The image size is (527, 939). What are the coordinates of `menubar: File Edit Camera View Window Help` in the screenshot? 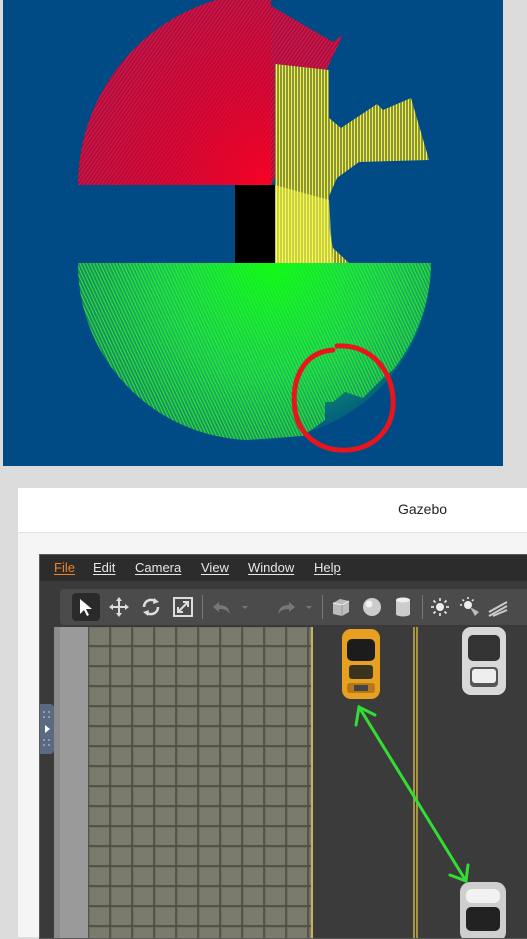 It's located at (283, 568).